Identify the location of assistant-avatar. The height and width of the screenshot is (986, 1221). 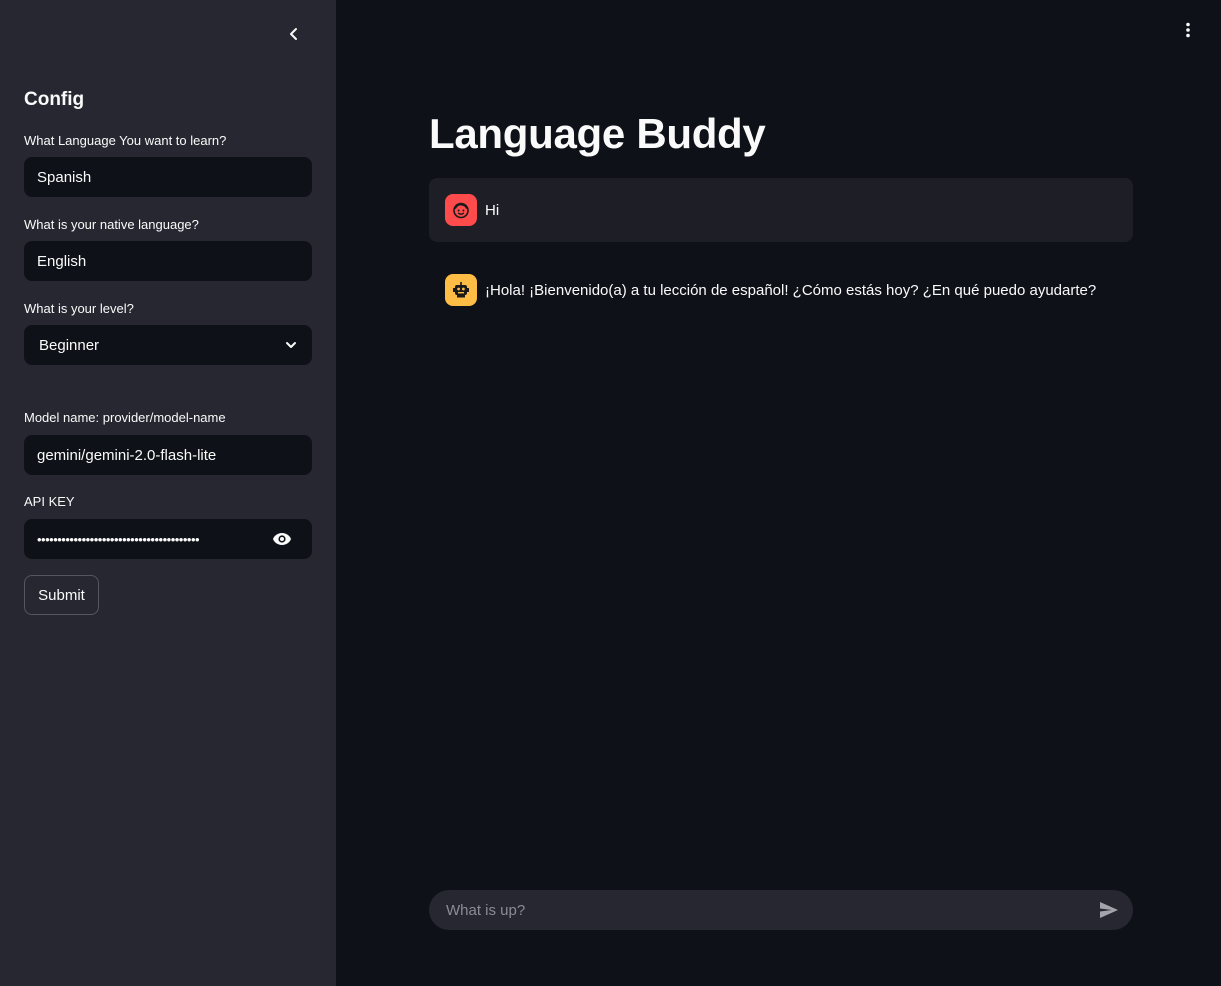
(461, 290).